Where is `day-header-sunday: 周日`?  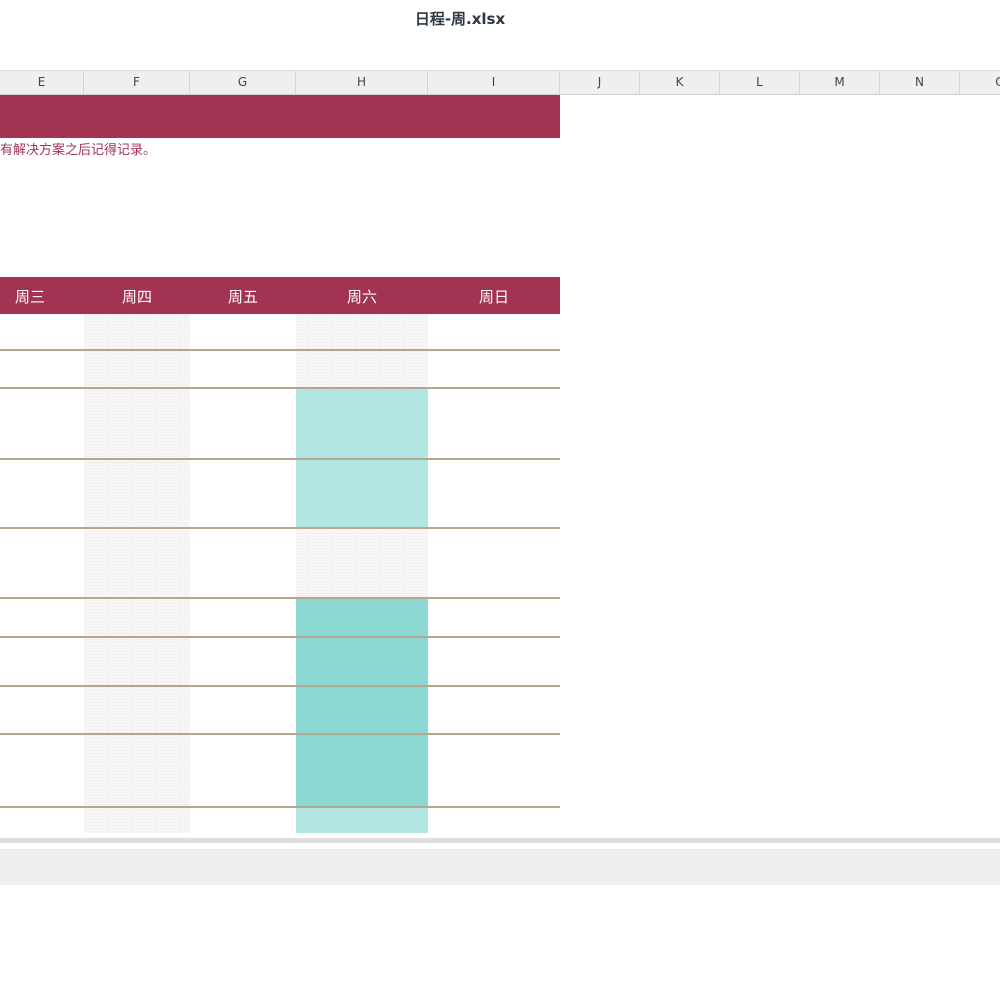 day-header-sunday: 周日 is located at coordinates (494, 295).